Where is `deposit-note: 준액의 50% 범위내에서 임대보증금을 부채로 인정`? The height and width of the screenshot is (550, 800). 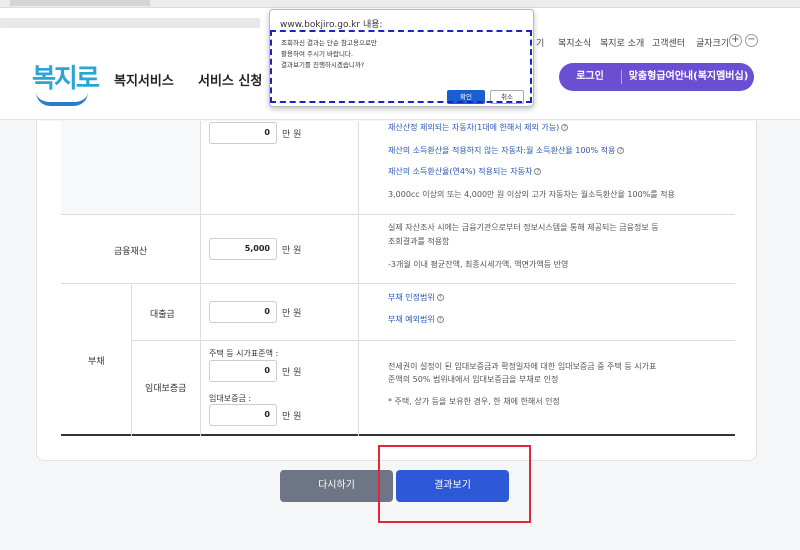 deposit-note: 준액의 50% 범위내에서 임대보증금을 부채로 인정 is located at coordinates (473, 379).